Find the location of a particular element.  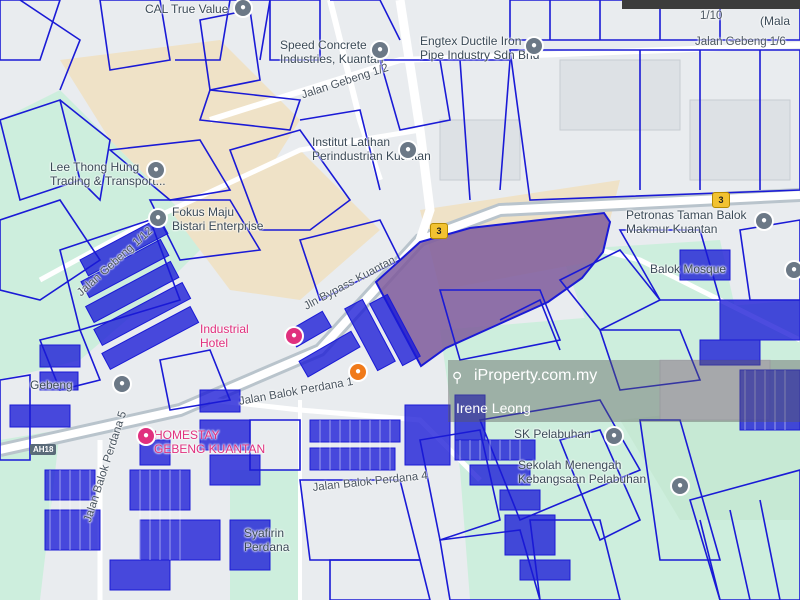

label-gebeng-left: Gebeng is located at coordinates (51, 385).